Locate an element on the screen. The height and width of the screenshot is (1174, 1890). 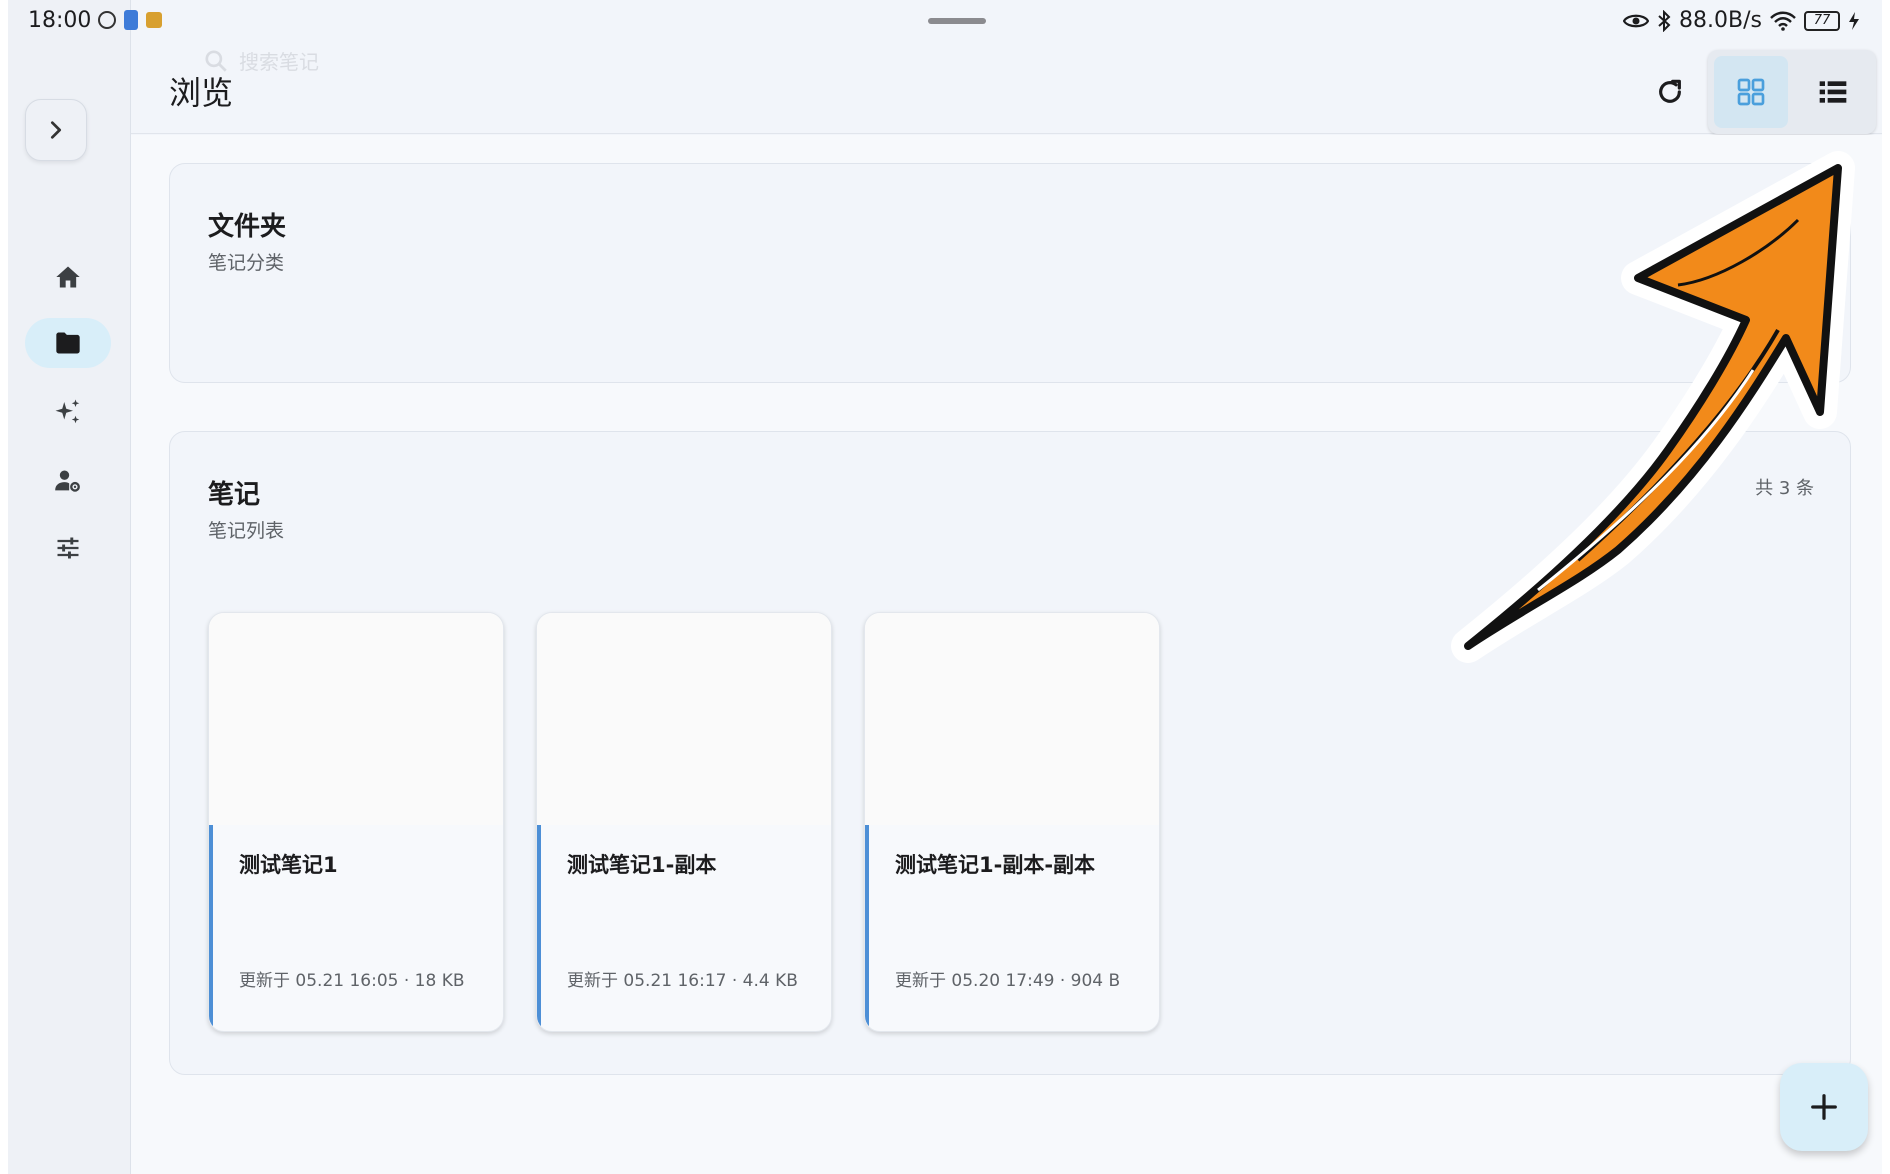
sparkle-icon is located at coordinates (67, 411).